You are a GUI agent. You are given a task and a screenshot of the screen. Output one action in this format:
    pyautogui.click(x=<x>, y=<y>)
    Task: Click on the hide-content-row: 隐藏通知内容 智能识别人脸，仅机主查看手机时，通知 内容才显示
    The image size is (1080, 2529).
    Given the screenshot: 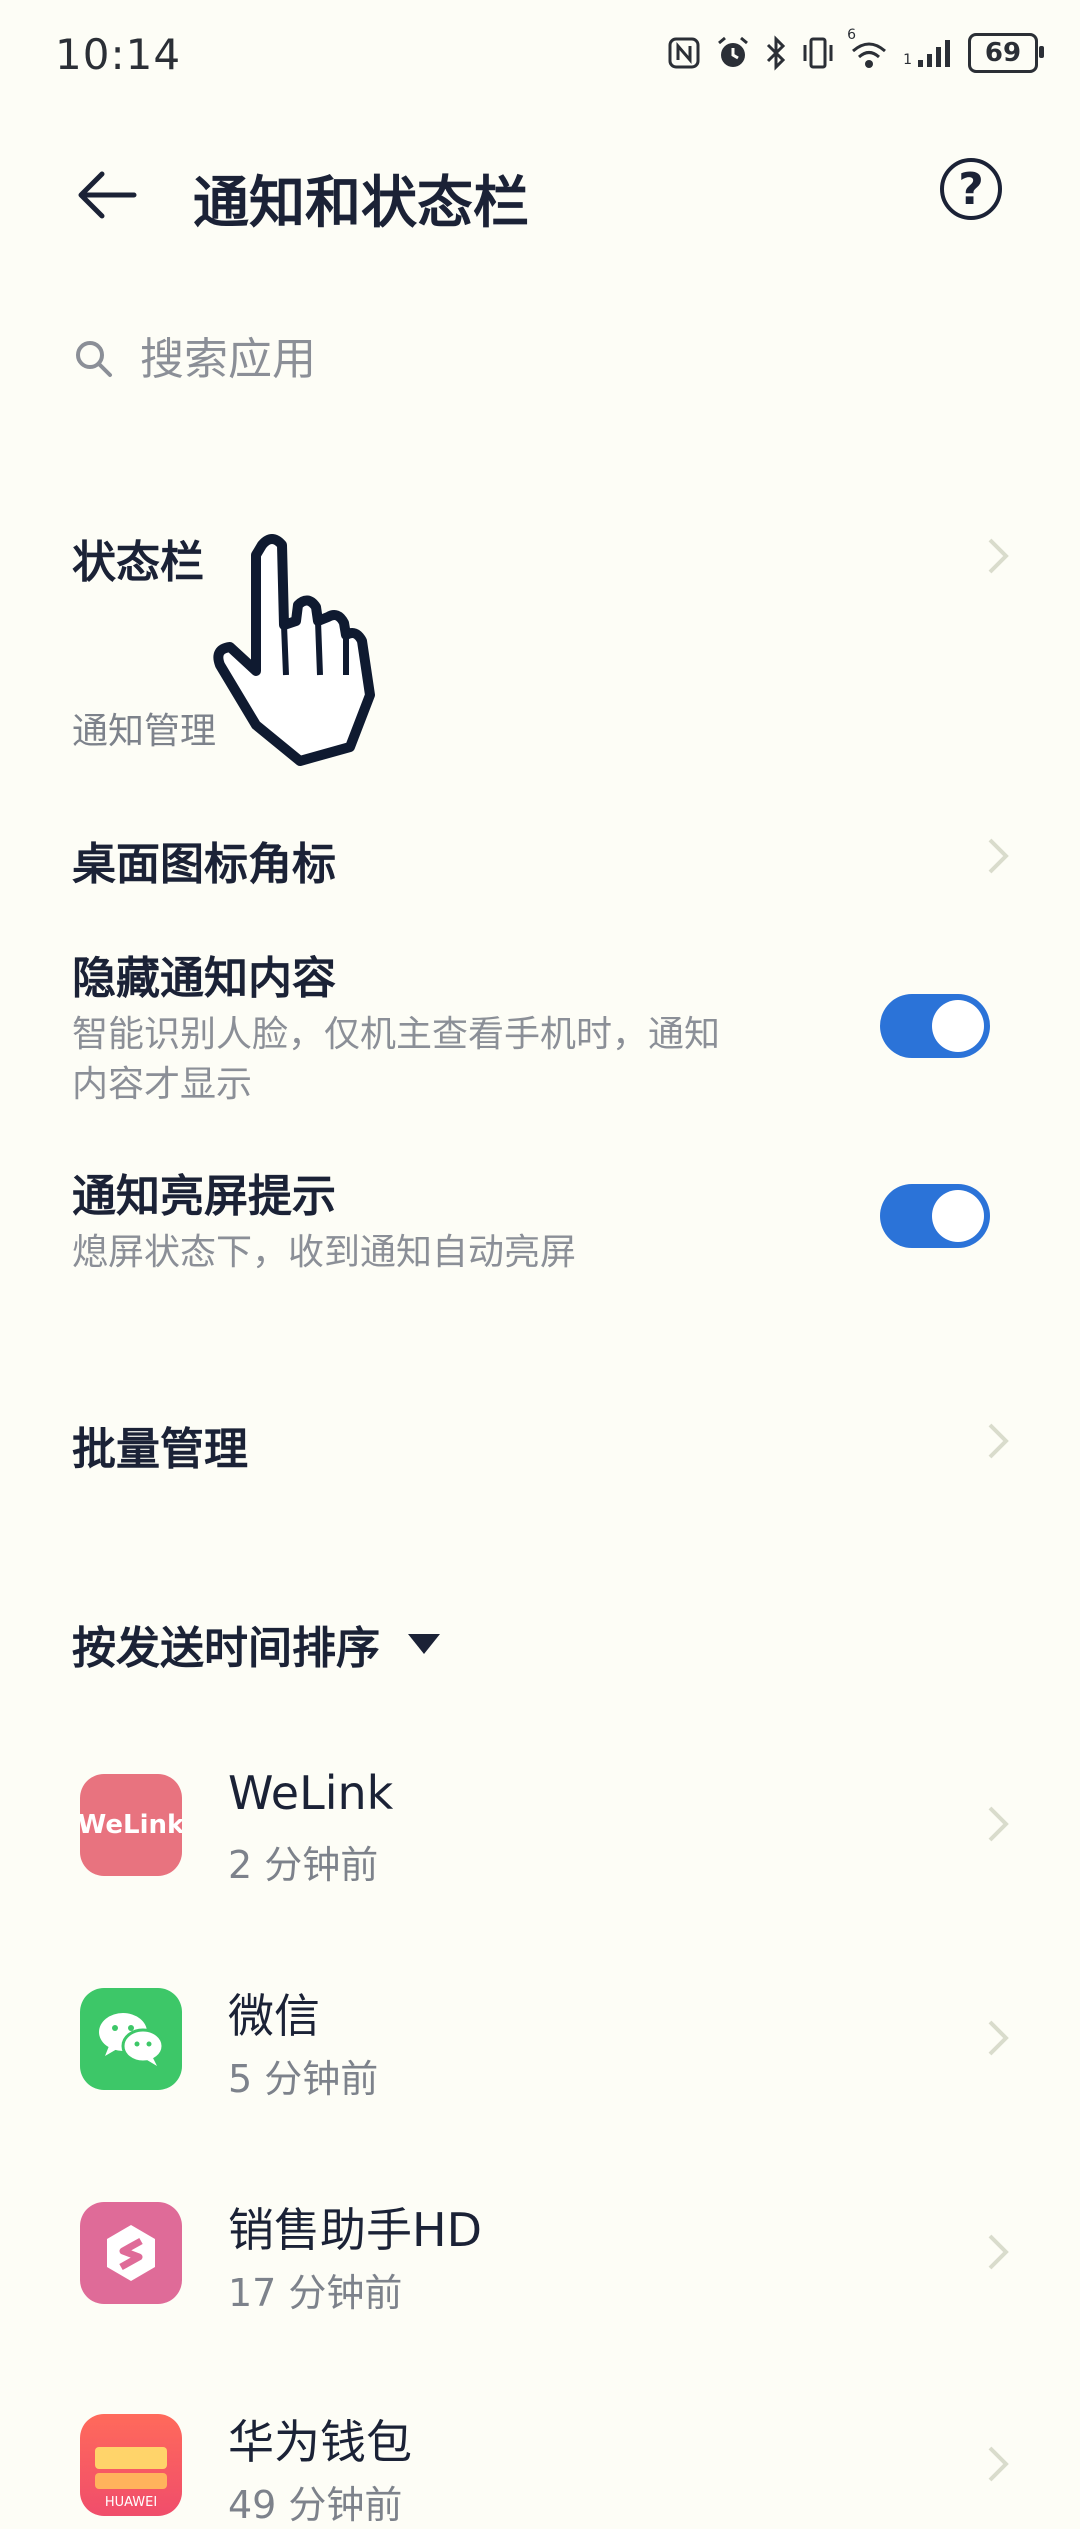 What is the action you would take?
    pyautogui.click(x=540, y=1025)
    